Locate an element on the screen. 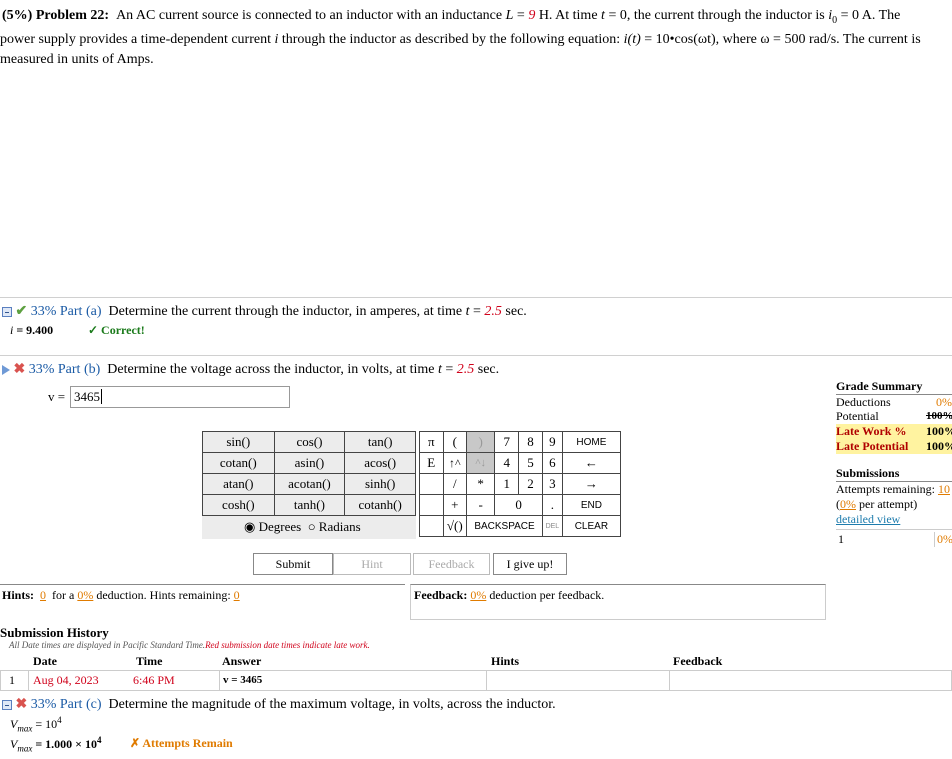  cotanh-button: cotanh() is located at coordinates (380, 505).